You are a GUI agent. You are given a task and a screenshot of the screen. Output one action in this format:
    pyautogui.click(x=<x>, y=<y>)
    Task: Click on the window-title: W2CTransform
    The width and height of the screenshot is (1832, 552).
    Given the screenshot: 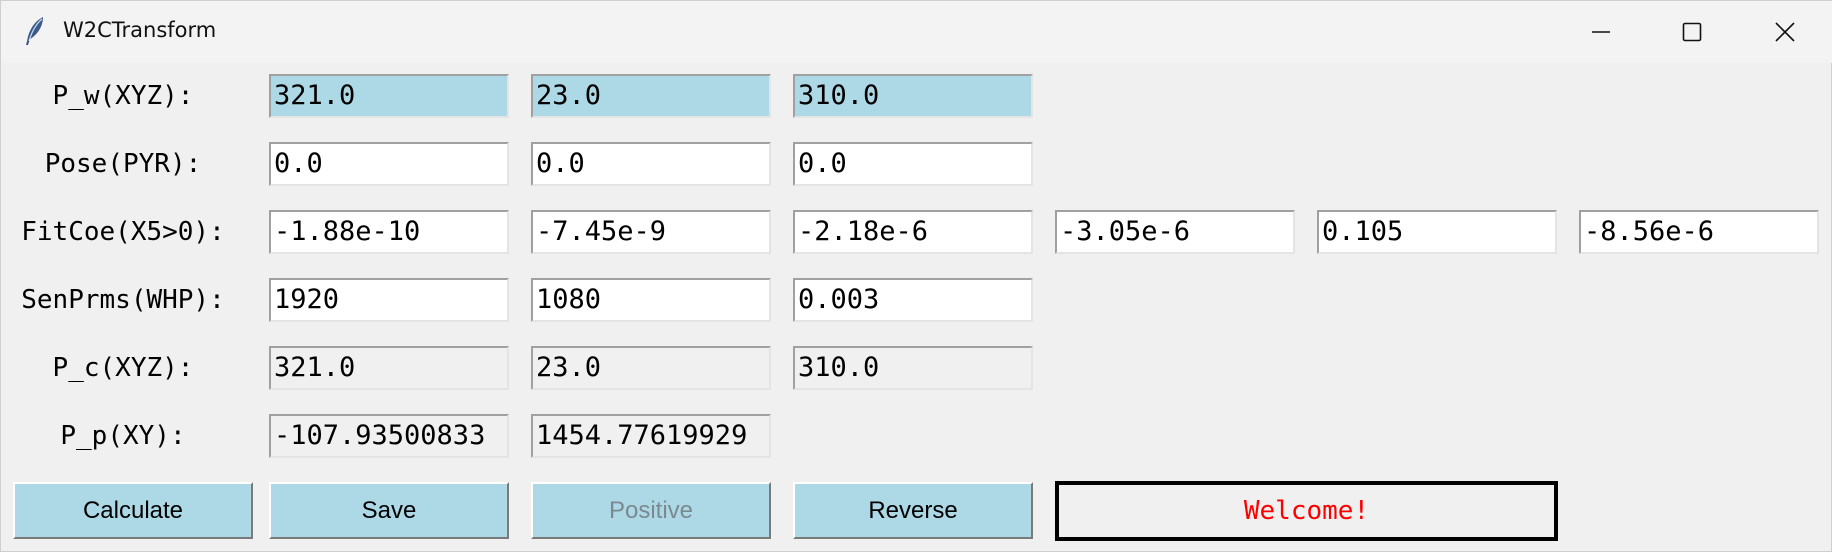 What is the action you would take?
    pyautogui.click(x=140, y=30)
    